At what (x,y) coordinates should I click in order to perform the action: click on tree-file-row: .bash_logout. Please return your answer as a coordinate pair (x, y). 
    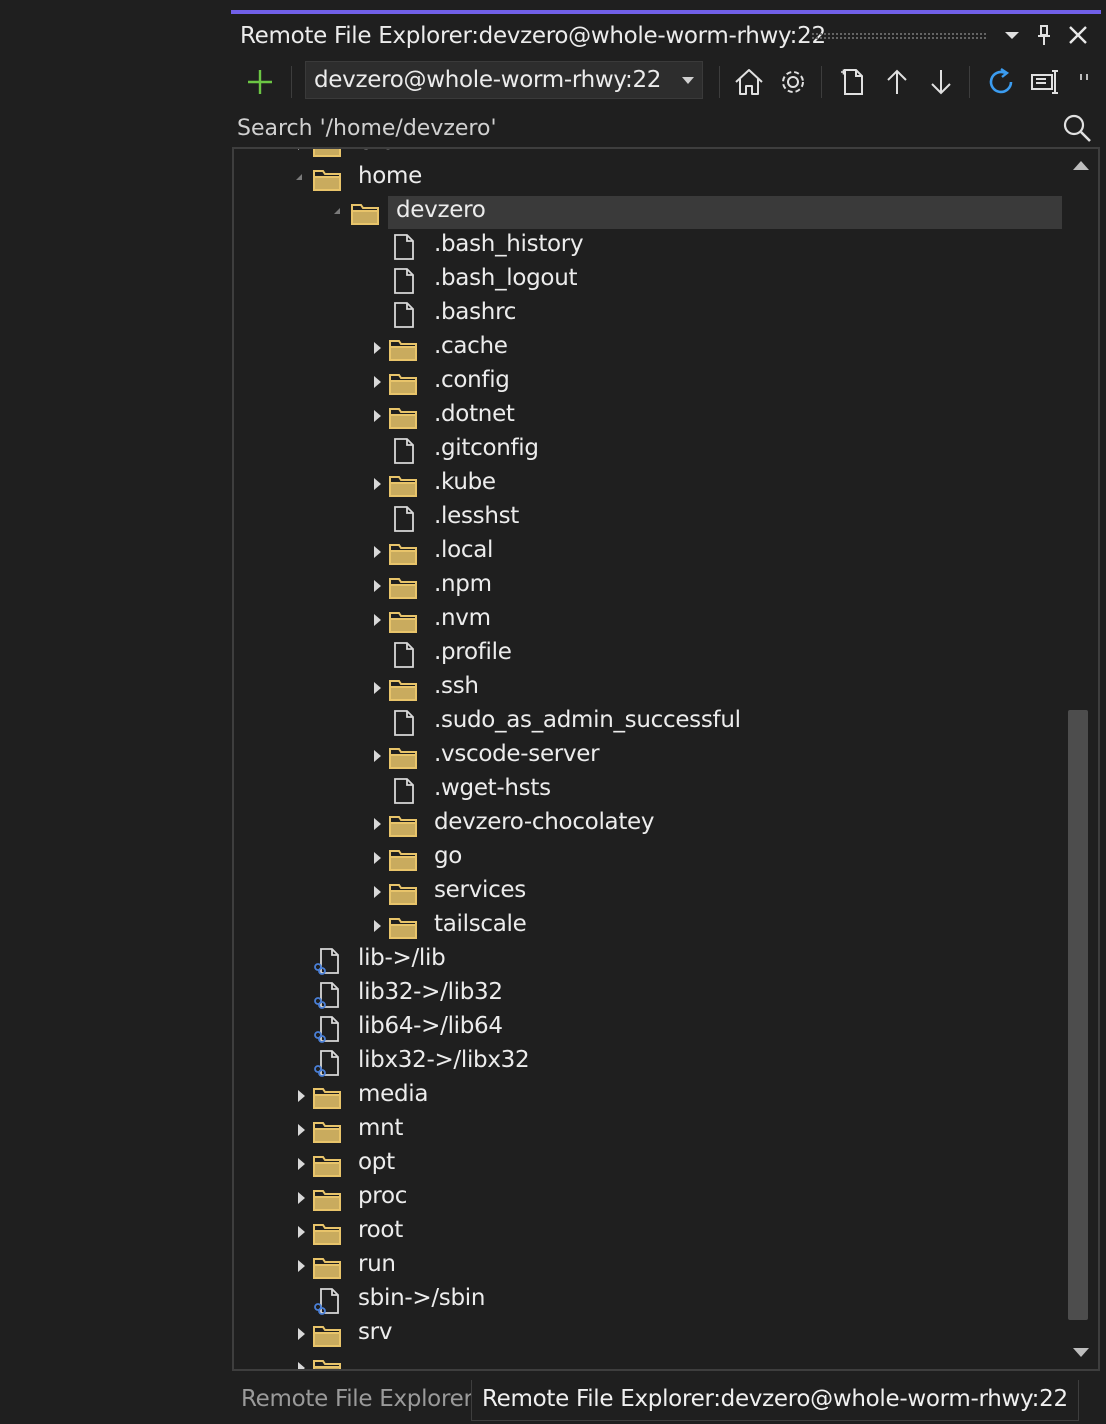
    Looking at the image, I should click on (649, 280).